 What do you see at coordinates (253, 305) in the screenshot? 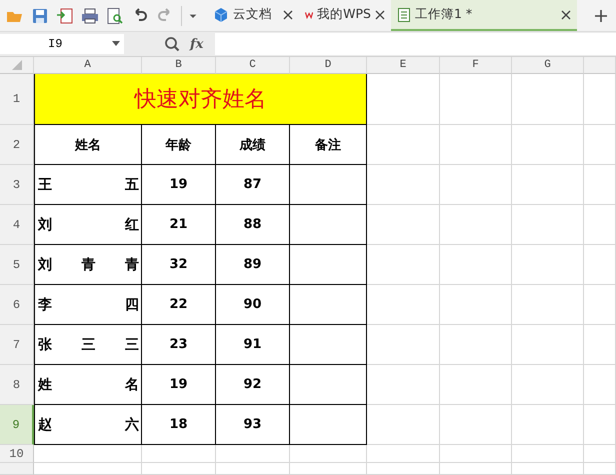
I see `score-cell: 90` at bounding box center [253, 305].